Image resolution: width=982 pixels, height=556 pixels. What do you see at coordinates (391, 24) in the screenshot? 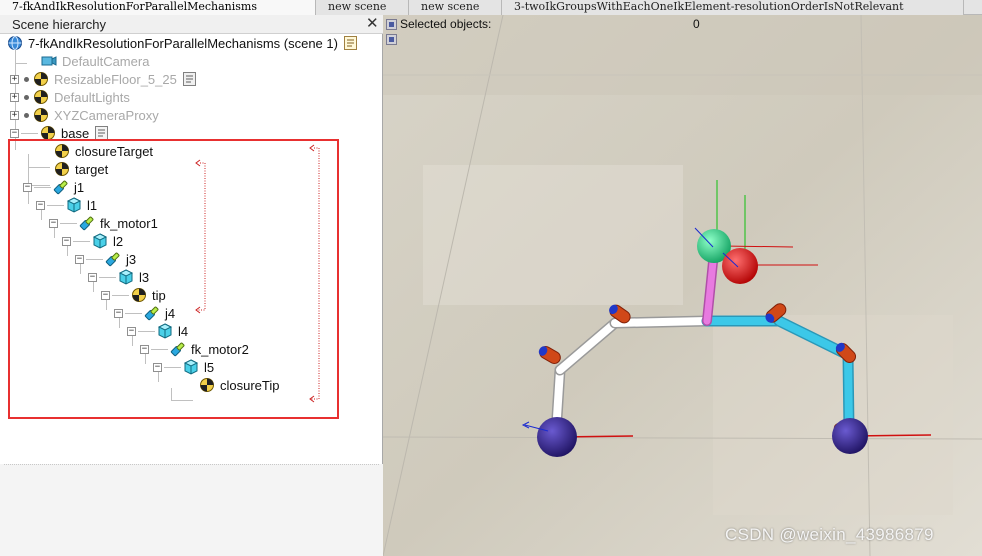
I see `selection-toggle-button` at bounding box center [391, 24].